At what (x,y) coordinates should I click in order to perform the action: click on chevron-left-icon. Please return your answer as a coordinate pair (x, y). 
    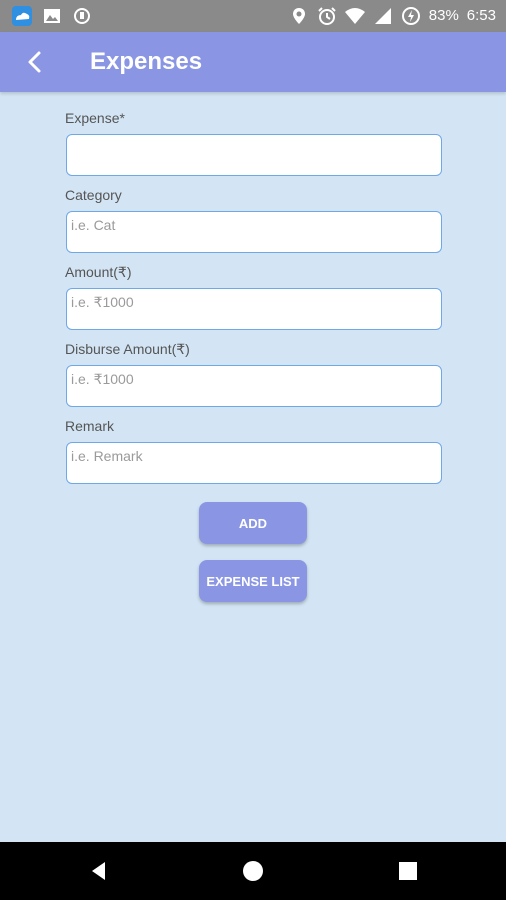
    Looking at the image, I should click on (35, 62).